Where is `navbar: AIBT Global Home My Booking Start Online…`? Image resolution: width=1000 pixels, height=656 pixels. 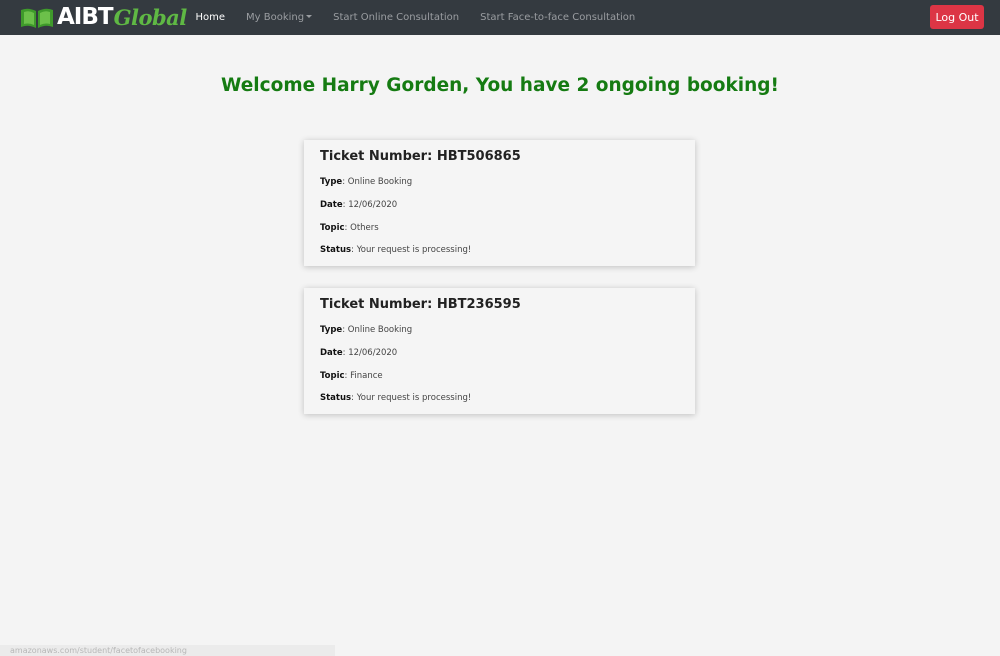 navbar: AIBT Global Home My Booking Start Online… is located at coordinates (500, 17).